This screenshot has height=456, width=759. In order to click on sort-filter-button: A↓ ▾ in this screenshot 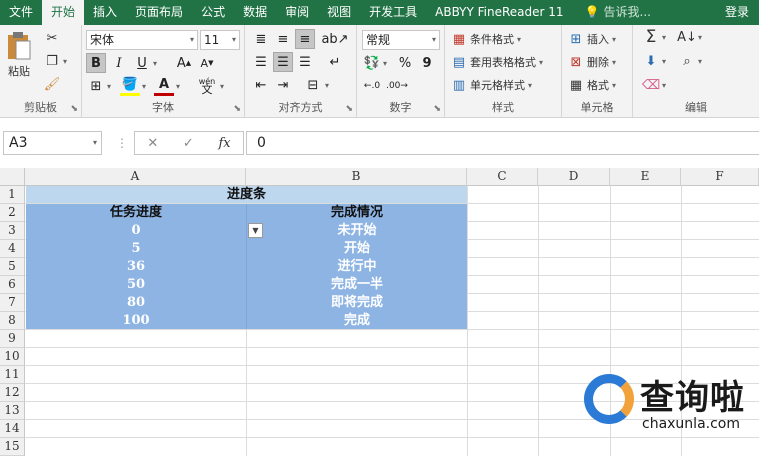, I will do `click(689, 37)`.